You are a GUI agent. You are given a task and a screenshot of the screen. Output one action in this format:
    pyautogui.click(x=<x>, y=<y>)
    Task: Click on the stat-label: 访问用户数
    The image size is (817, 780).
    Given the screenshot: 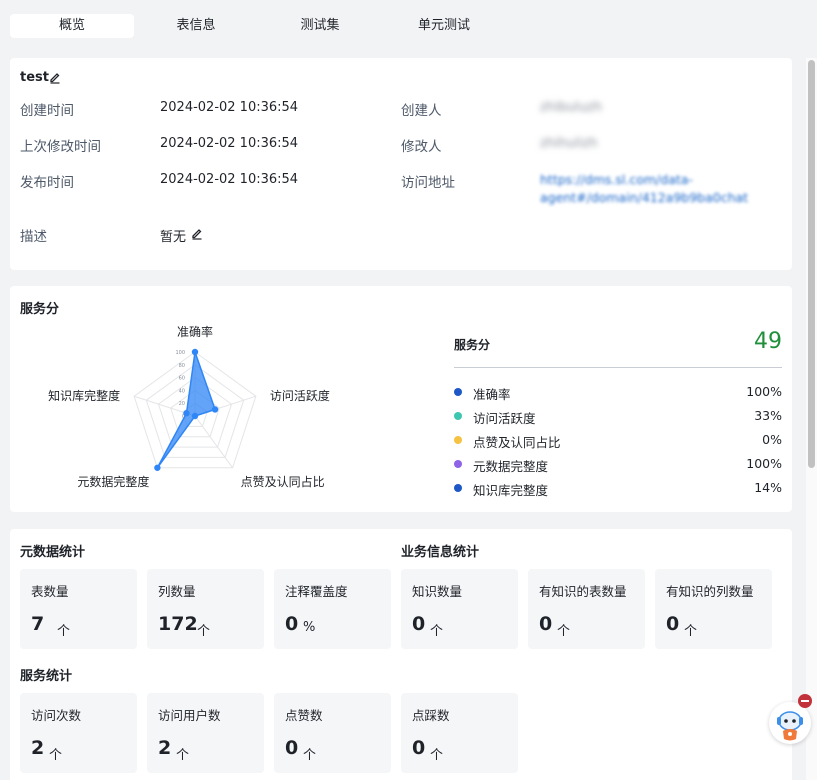 What is the action you would take?
    pyautogui.click(x=189, y=715)
    